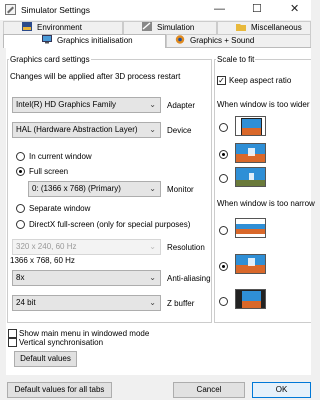  I want to click on radio-current-window, so click(20, 156).